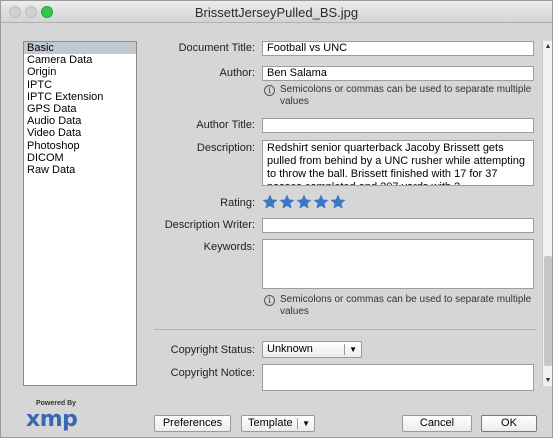 This screenshot has width=553, height=438. I want to click on document-title-label: Document Title:, so click(216, 48).